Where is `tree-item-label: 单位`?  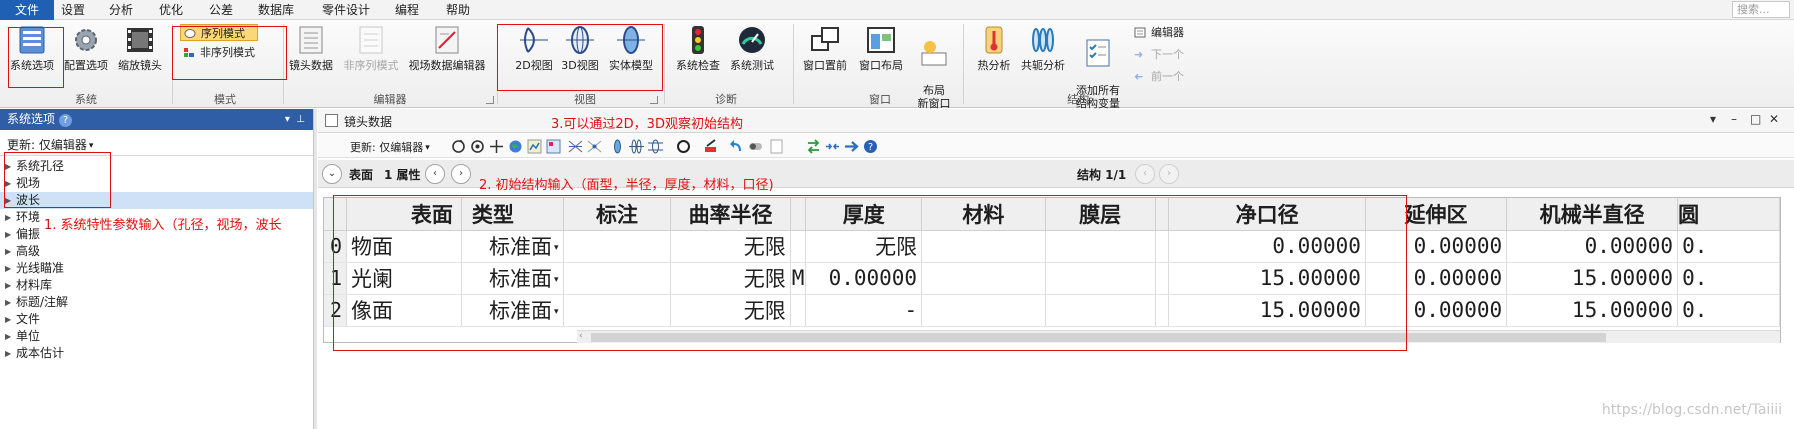 tree-item-label: 单位 is located at coordinates (28, 336).